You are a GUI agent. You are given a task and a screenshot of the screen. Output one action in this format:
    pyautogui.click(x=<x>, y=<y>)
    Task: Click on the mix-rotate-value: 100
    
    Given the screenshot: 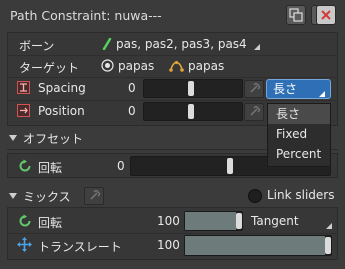 What is the action you would take?
    pyautogui.click(x=168, y=221)
    